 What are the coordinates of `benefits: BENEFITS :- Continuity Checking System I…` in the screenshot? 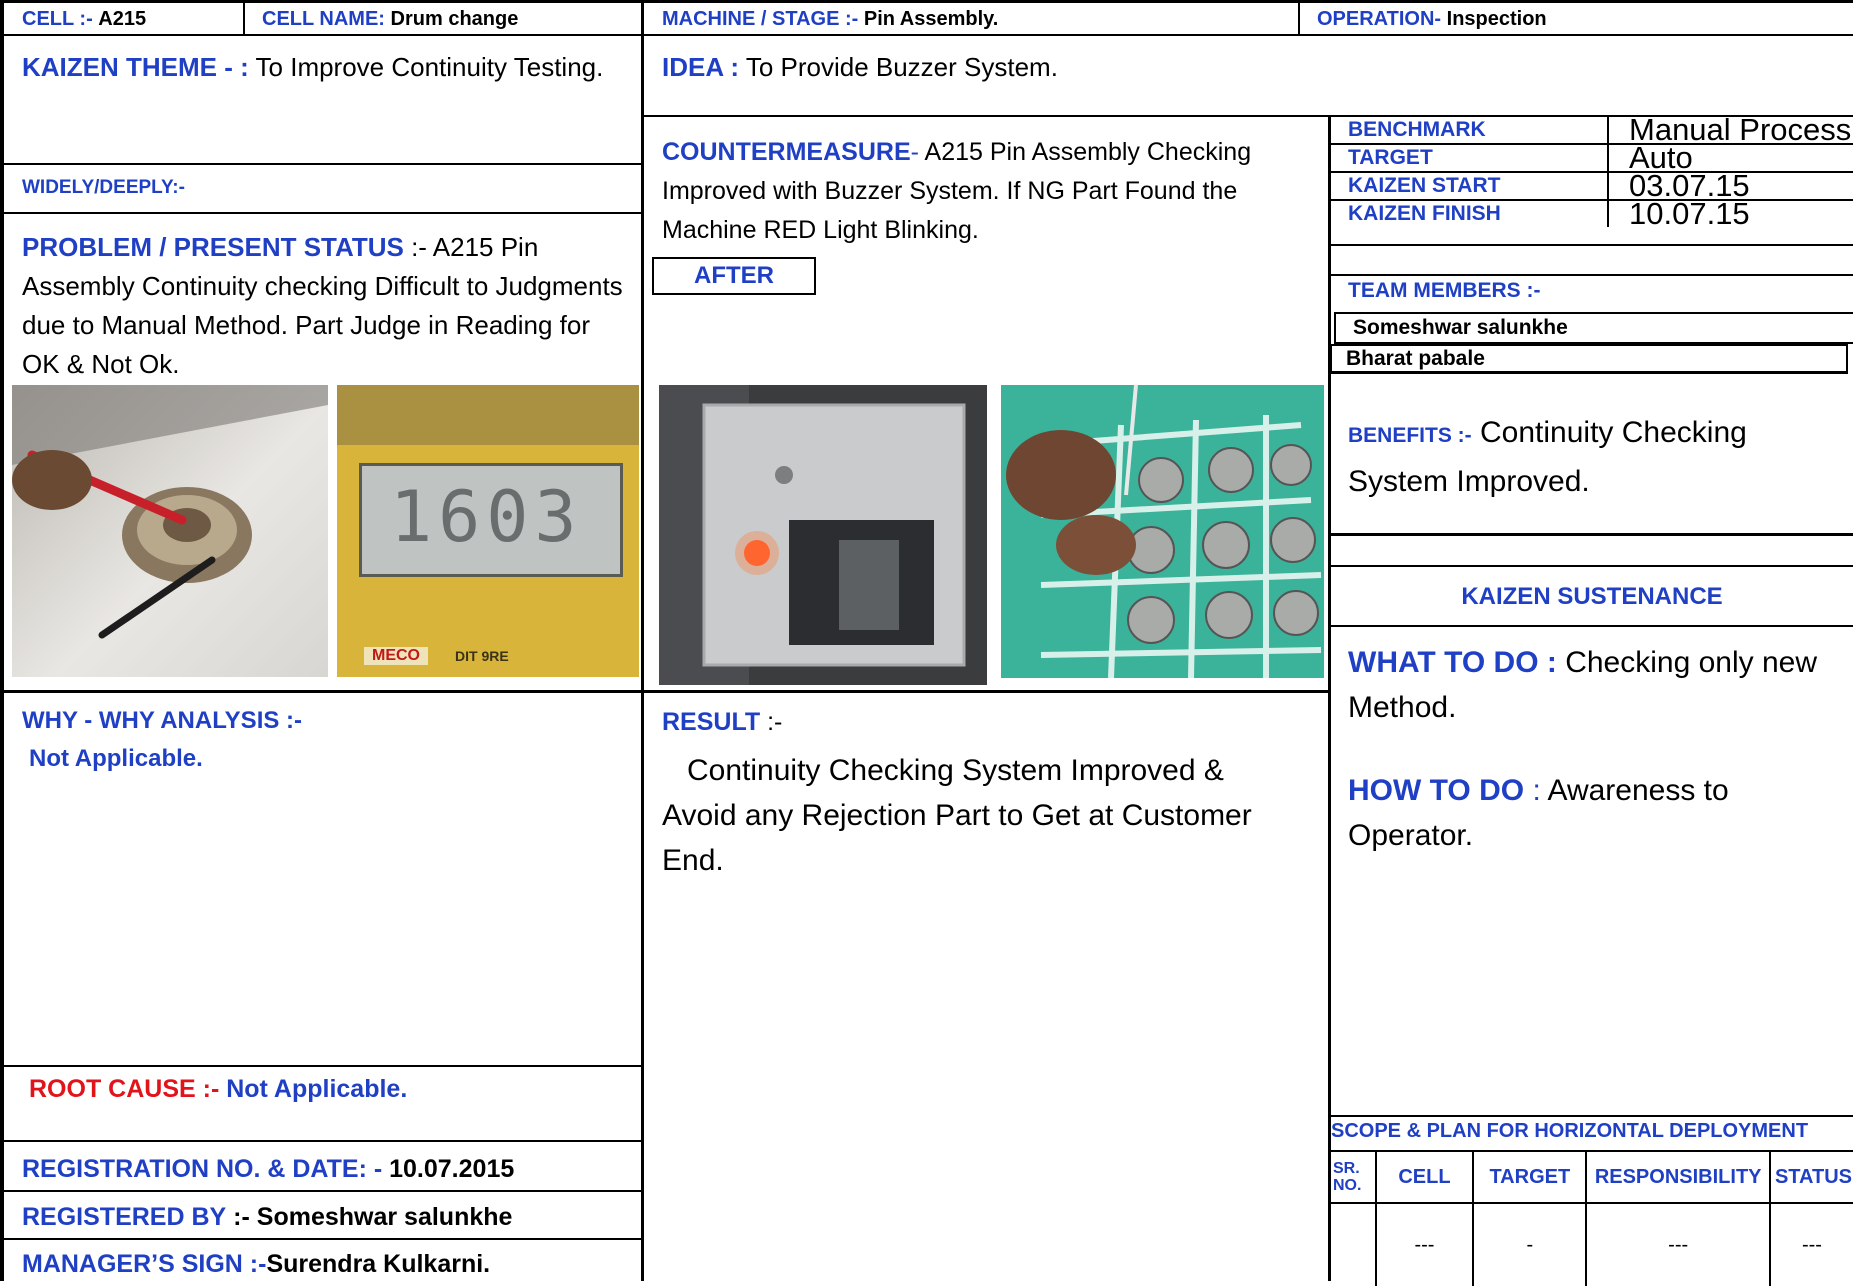 It's located at (1593, 457).